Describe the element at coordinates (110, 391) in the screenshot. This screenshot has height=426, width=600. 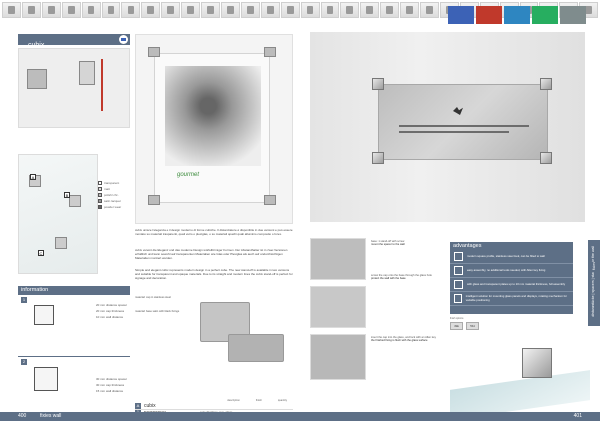
I see `info-line: 15 mm wall distance` at that location.